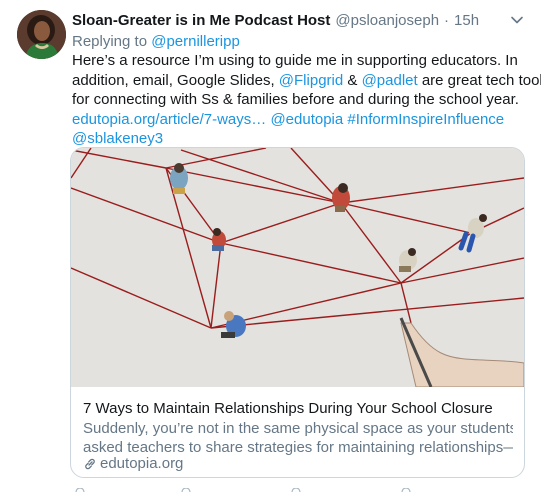 This screenshot has height=492, width=541. I want to click on replying-to-label: Replying to, so click(112, 41).